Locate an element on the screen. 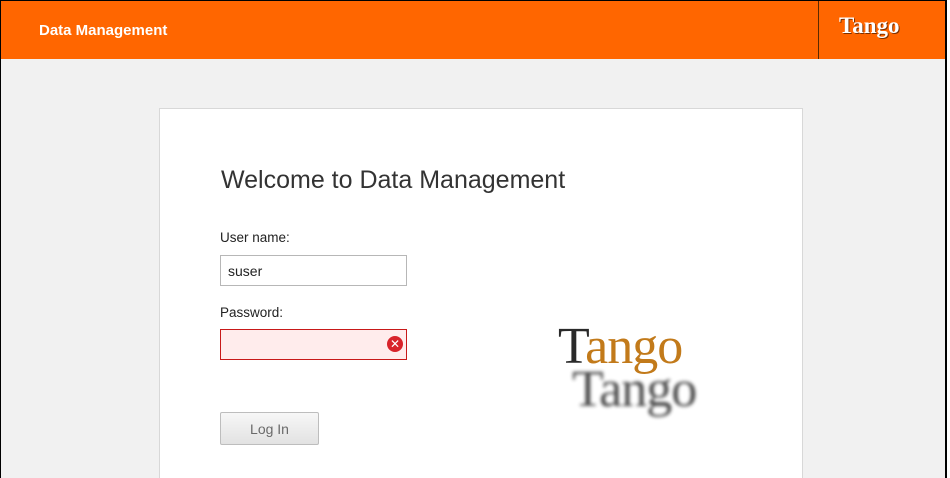 The width and height of the screenshot is (950, 478). brand-logo: Tango is located at coordinates (869, 25).